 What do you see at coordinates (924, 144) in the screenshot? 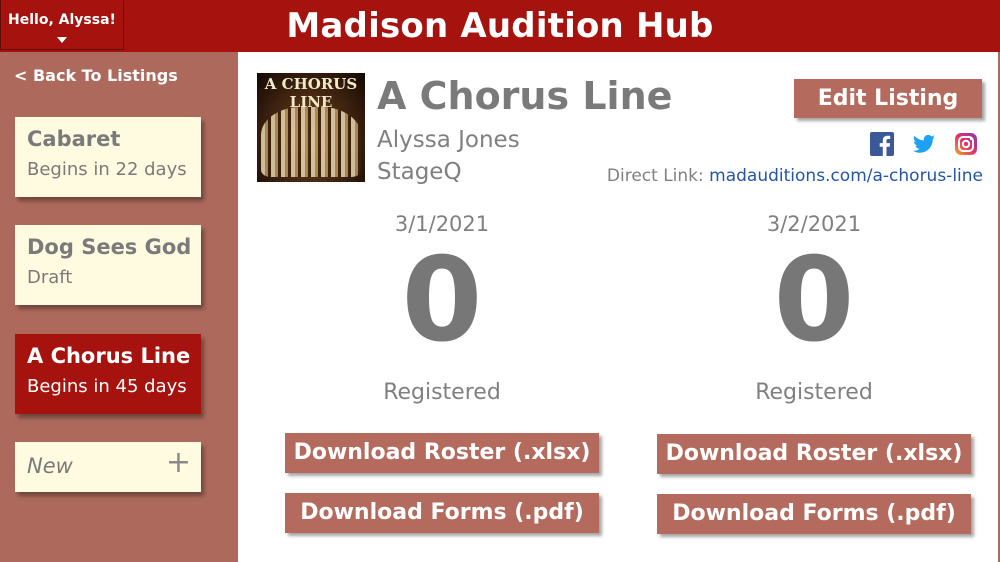
I see `twitter-icon` at bounding box center [924, 144].